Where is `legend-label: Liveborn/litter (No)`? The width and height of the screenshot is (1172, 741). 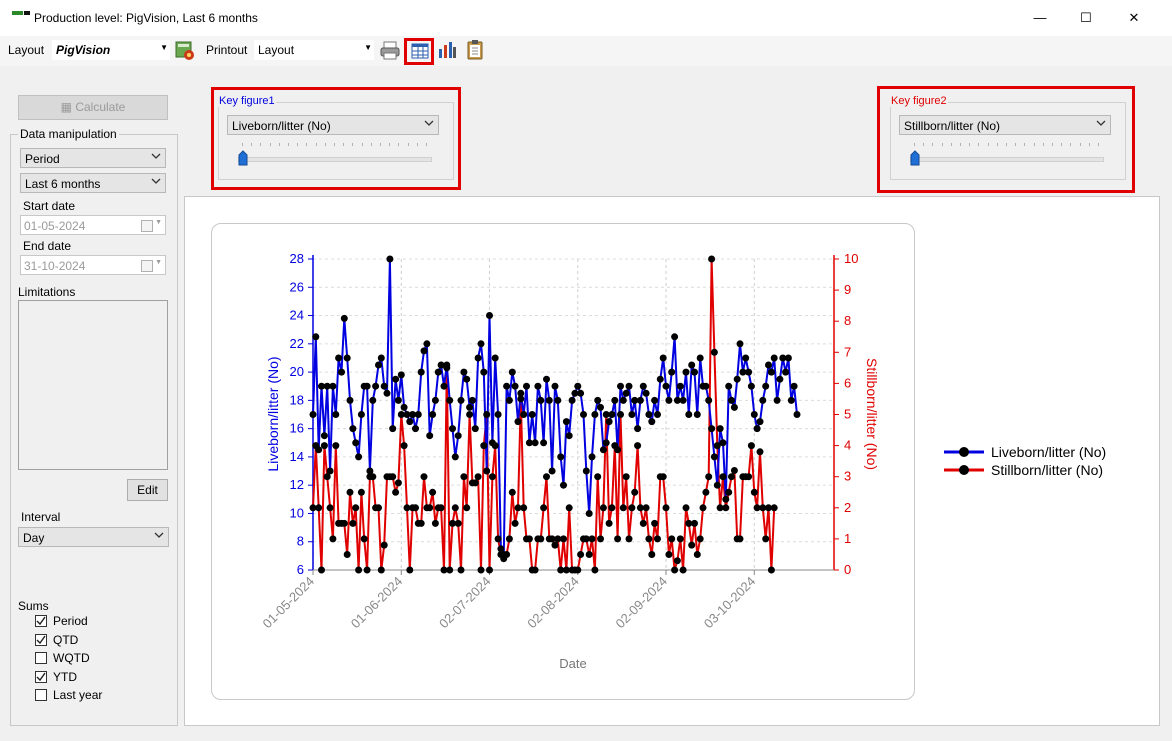 legend-label: Liveborn/litter (No) is located at coordinates (1048, 452).